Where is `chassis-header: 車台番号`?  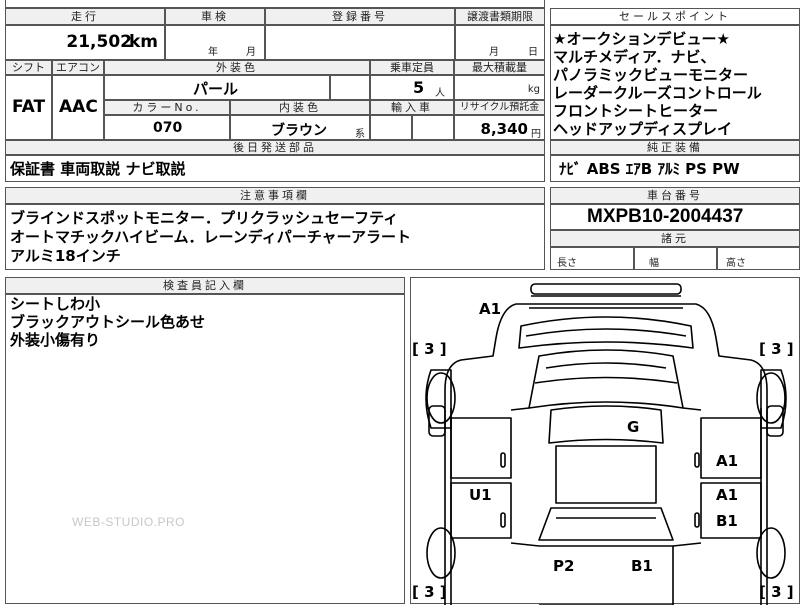 chassis-header: 車台番号 is located at coordinates (675, 195).